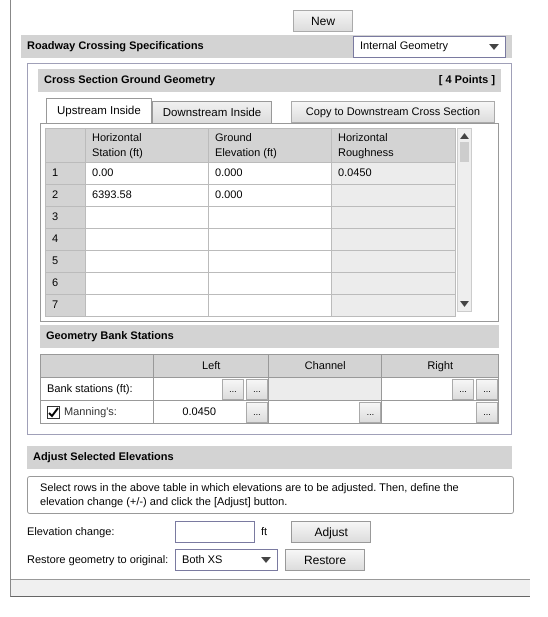 Image resolution: width=548 pixels, height=617 pixels. Describe the element at coordinates (211, 366) in the screenshot. I see `column-header: Left` at that location.